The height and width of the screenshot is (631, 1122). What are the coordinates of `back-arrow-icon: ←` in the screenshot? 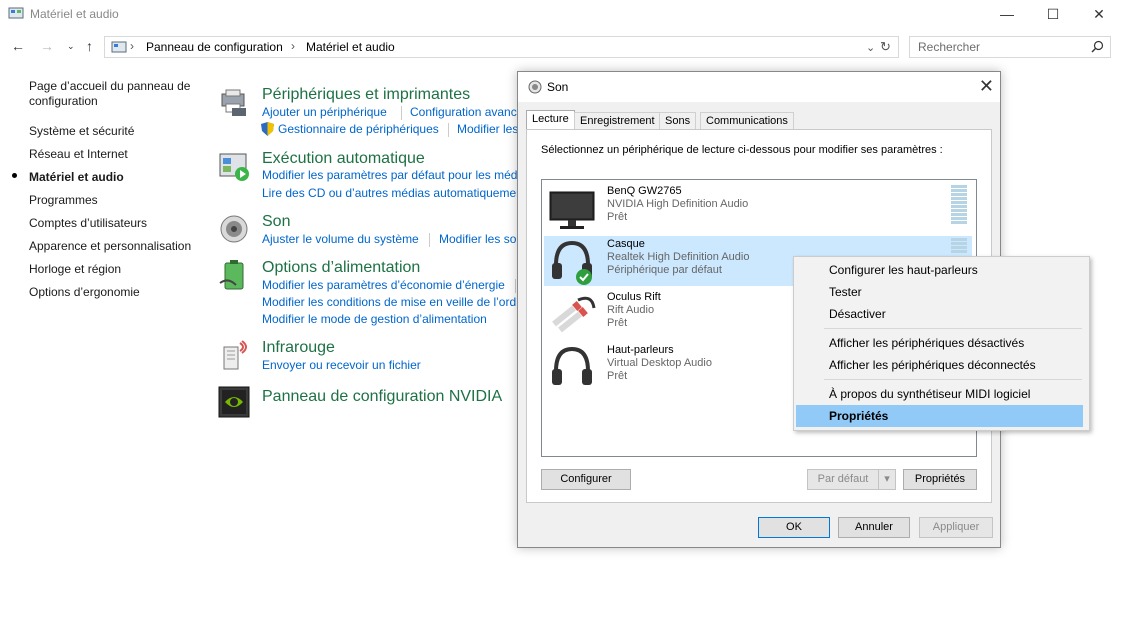 It's located at (18, 46).